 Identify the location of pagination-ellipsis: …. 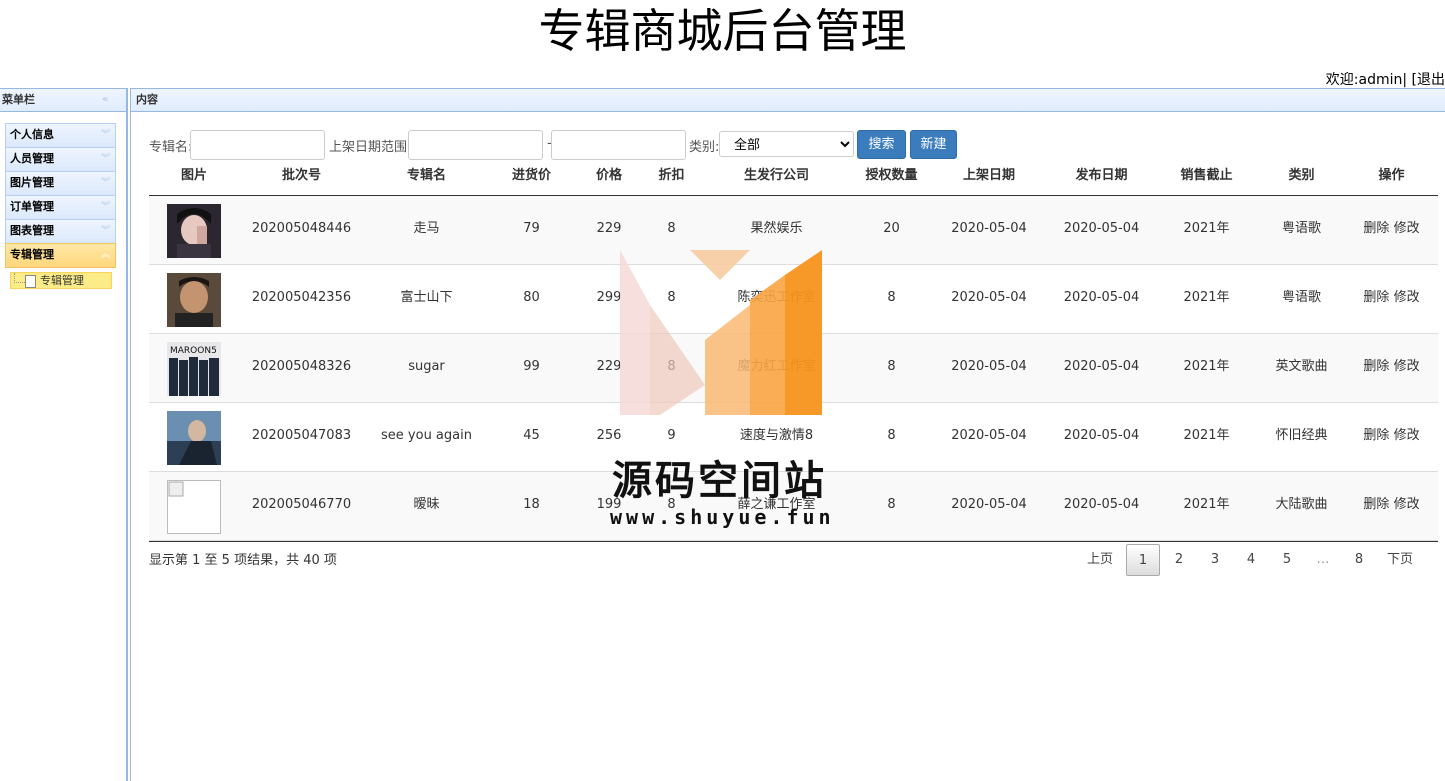
(1323, 559).